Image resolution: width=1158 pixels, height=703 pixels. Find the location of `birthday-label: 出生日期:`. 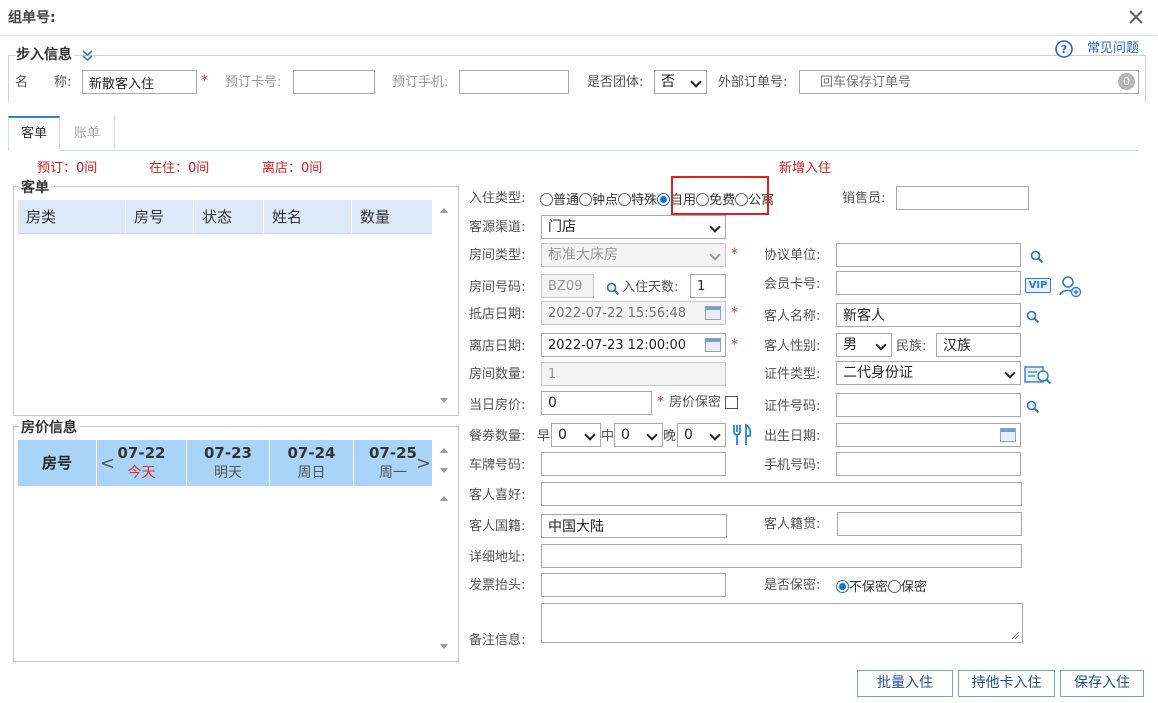

birthday-label: 出生日期: is located at coordinates (792, 436).